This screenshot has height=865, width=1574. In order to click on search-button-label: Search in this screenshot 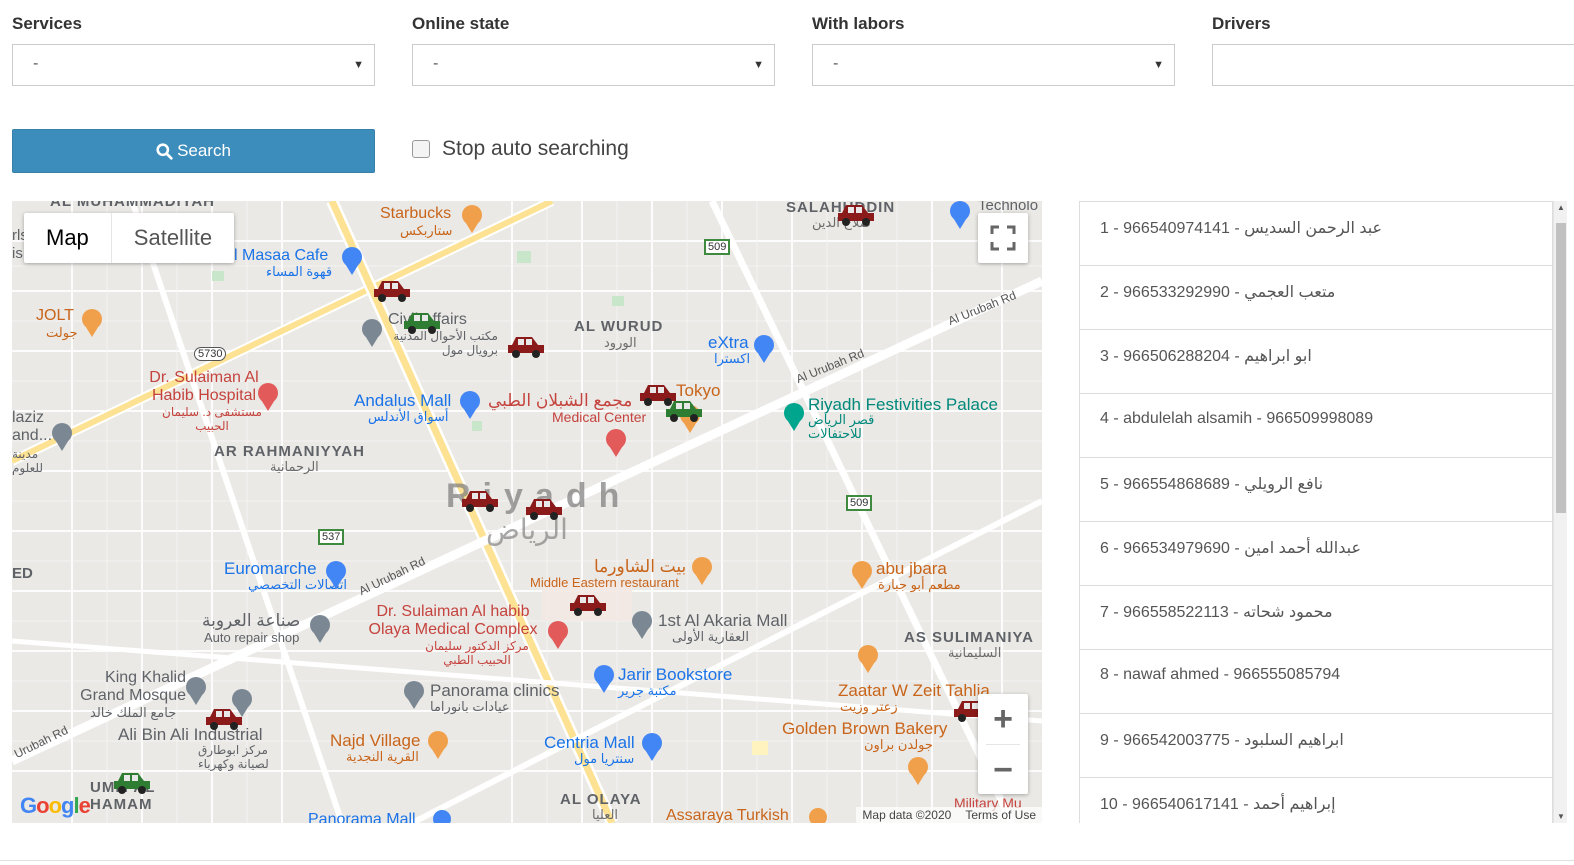, I will do `click(204, 150)`.